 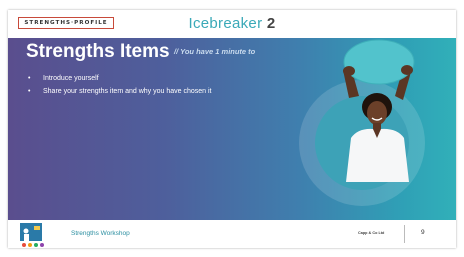 What do you see at coordinates (42, 245) in the screenshot?
I see `logo-dot-purple` at bounding box center [42, 245].